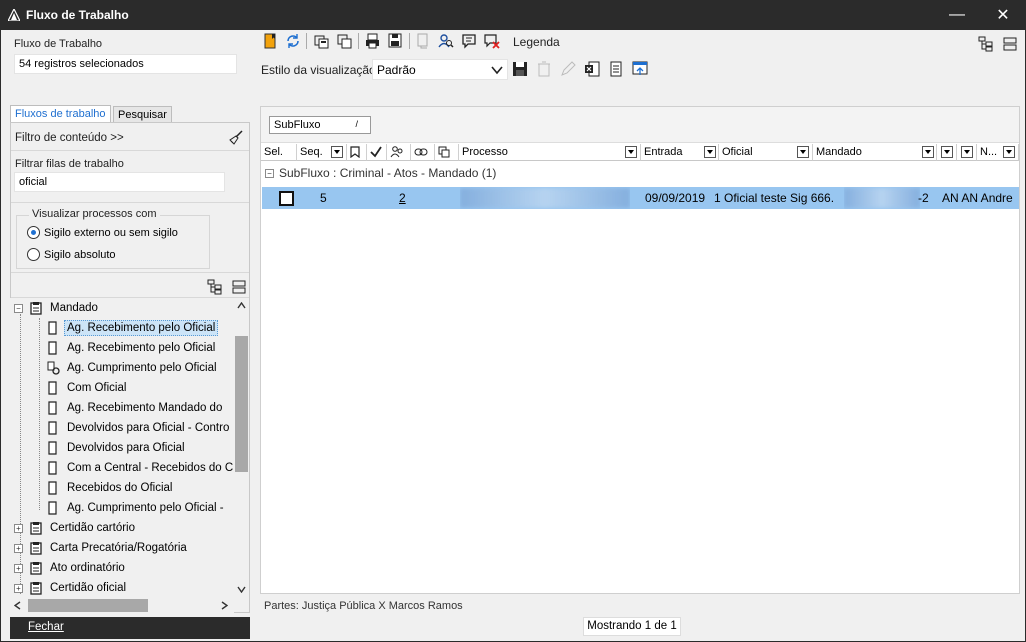 The height and width of the screenshot is (642, 1026). What do you see at coordinates (125, 64) in the screenshot?
I see `workflow-field: 54 registros selecionados` at bounding box center [125, 64].